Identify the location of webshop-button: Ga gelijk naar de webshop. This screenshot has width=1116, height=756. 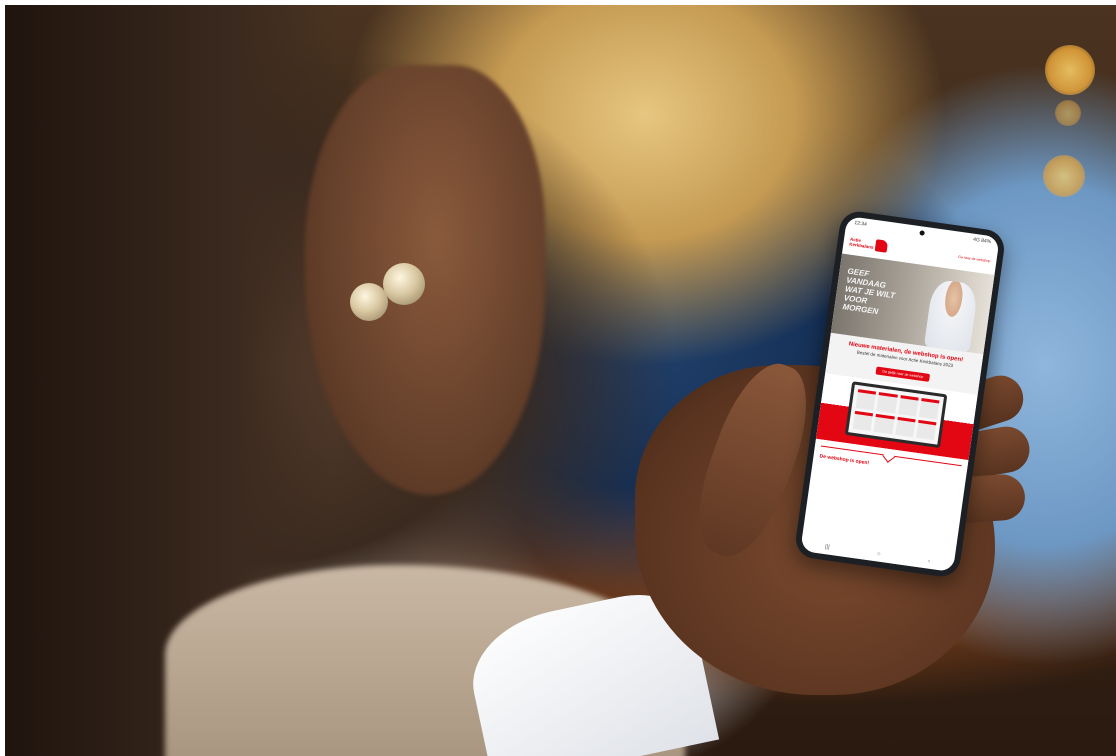
(902, 374).